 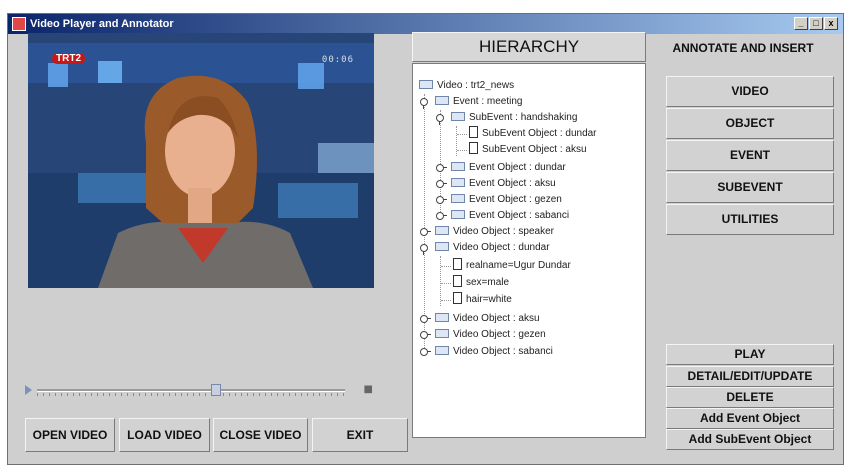 What do you see at coordinates (360, 435) in the screenshot?
I see `exit-button: EXIT` at bounding box center [360, 435].